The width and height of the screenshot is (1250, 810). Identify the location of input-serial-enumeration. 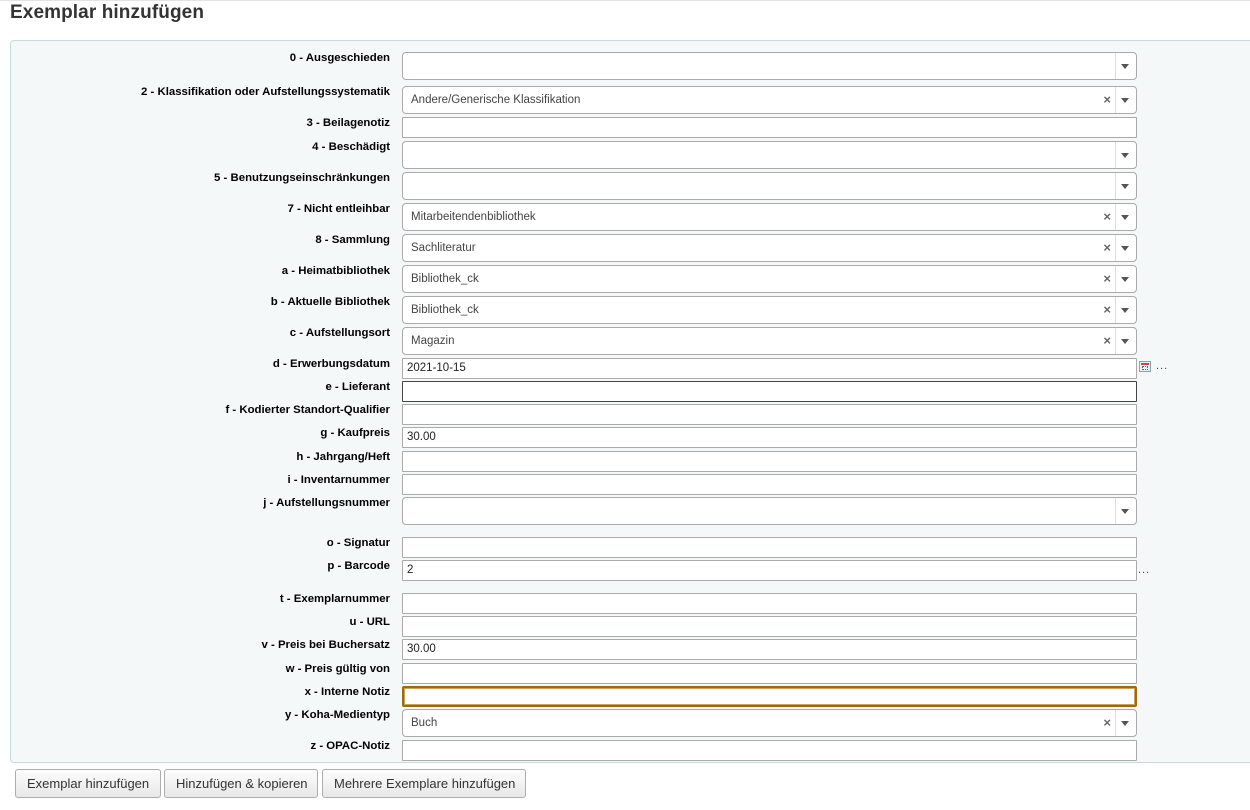
(769, 461).